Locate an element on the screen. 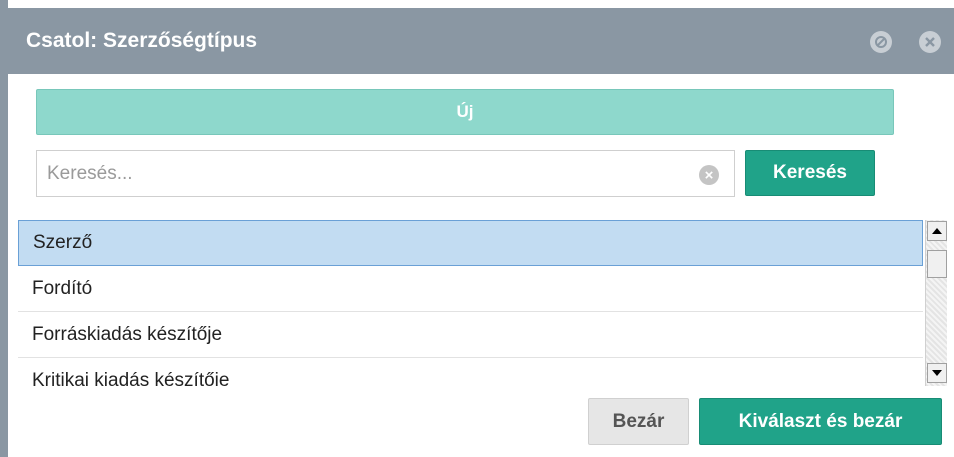  clear-search-icon: × is located at coordinates (709, 175).